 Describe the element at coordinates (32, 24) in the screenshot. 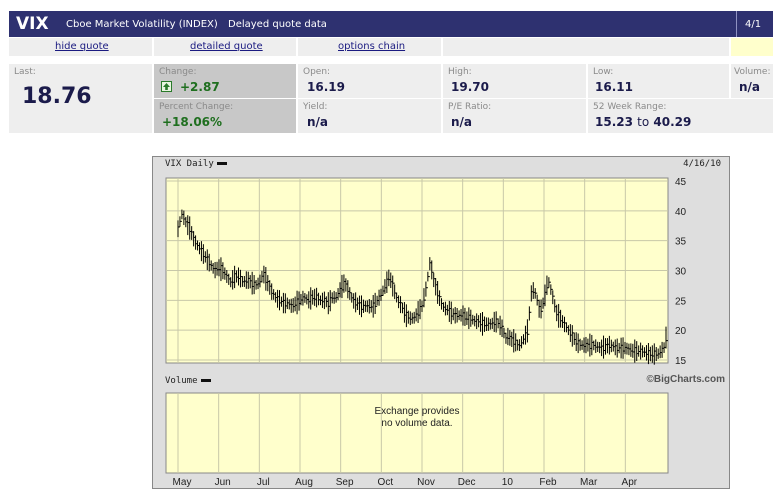

I see `symbol: VIX` at that location.